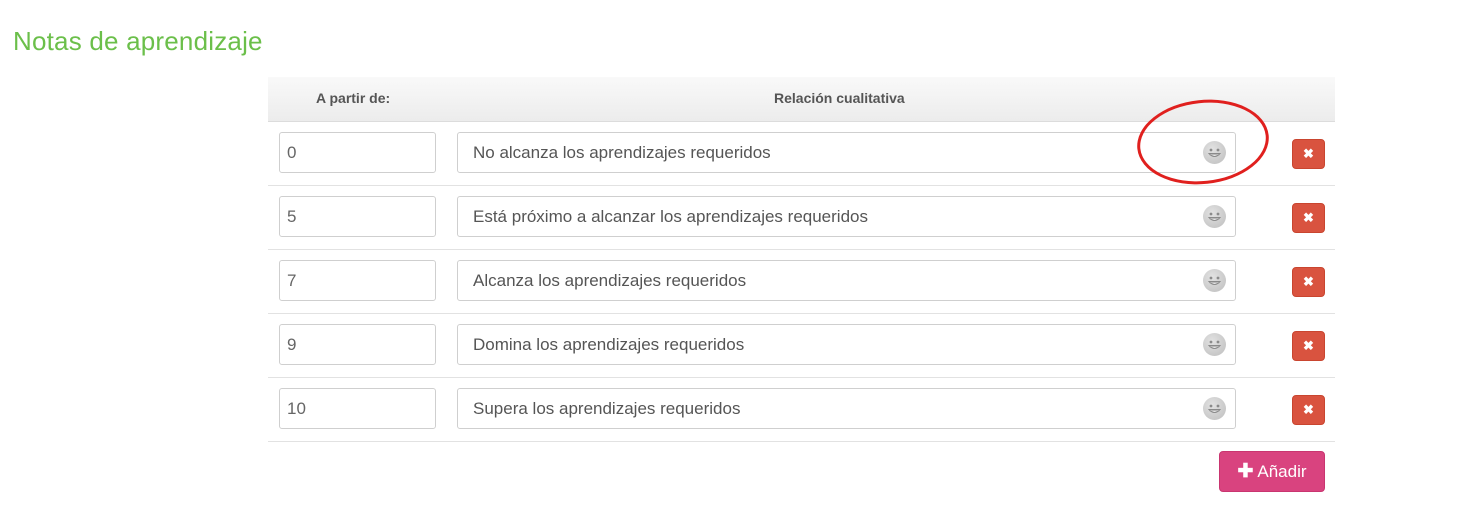 The image size is (1472, 515). I want to click on relation-input: Alcanza los aprendizajes requeridos, so click(846, 280).